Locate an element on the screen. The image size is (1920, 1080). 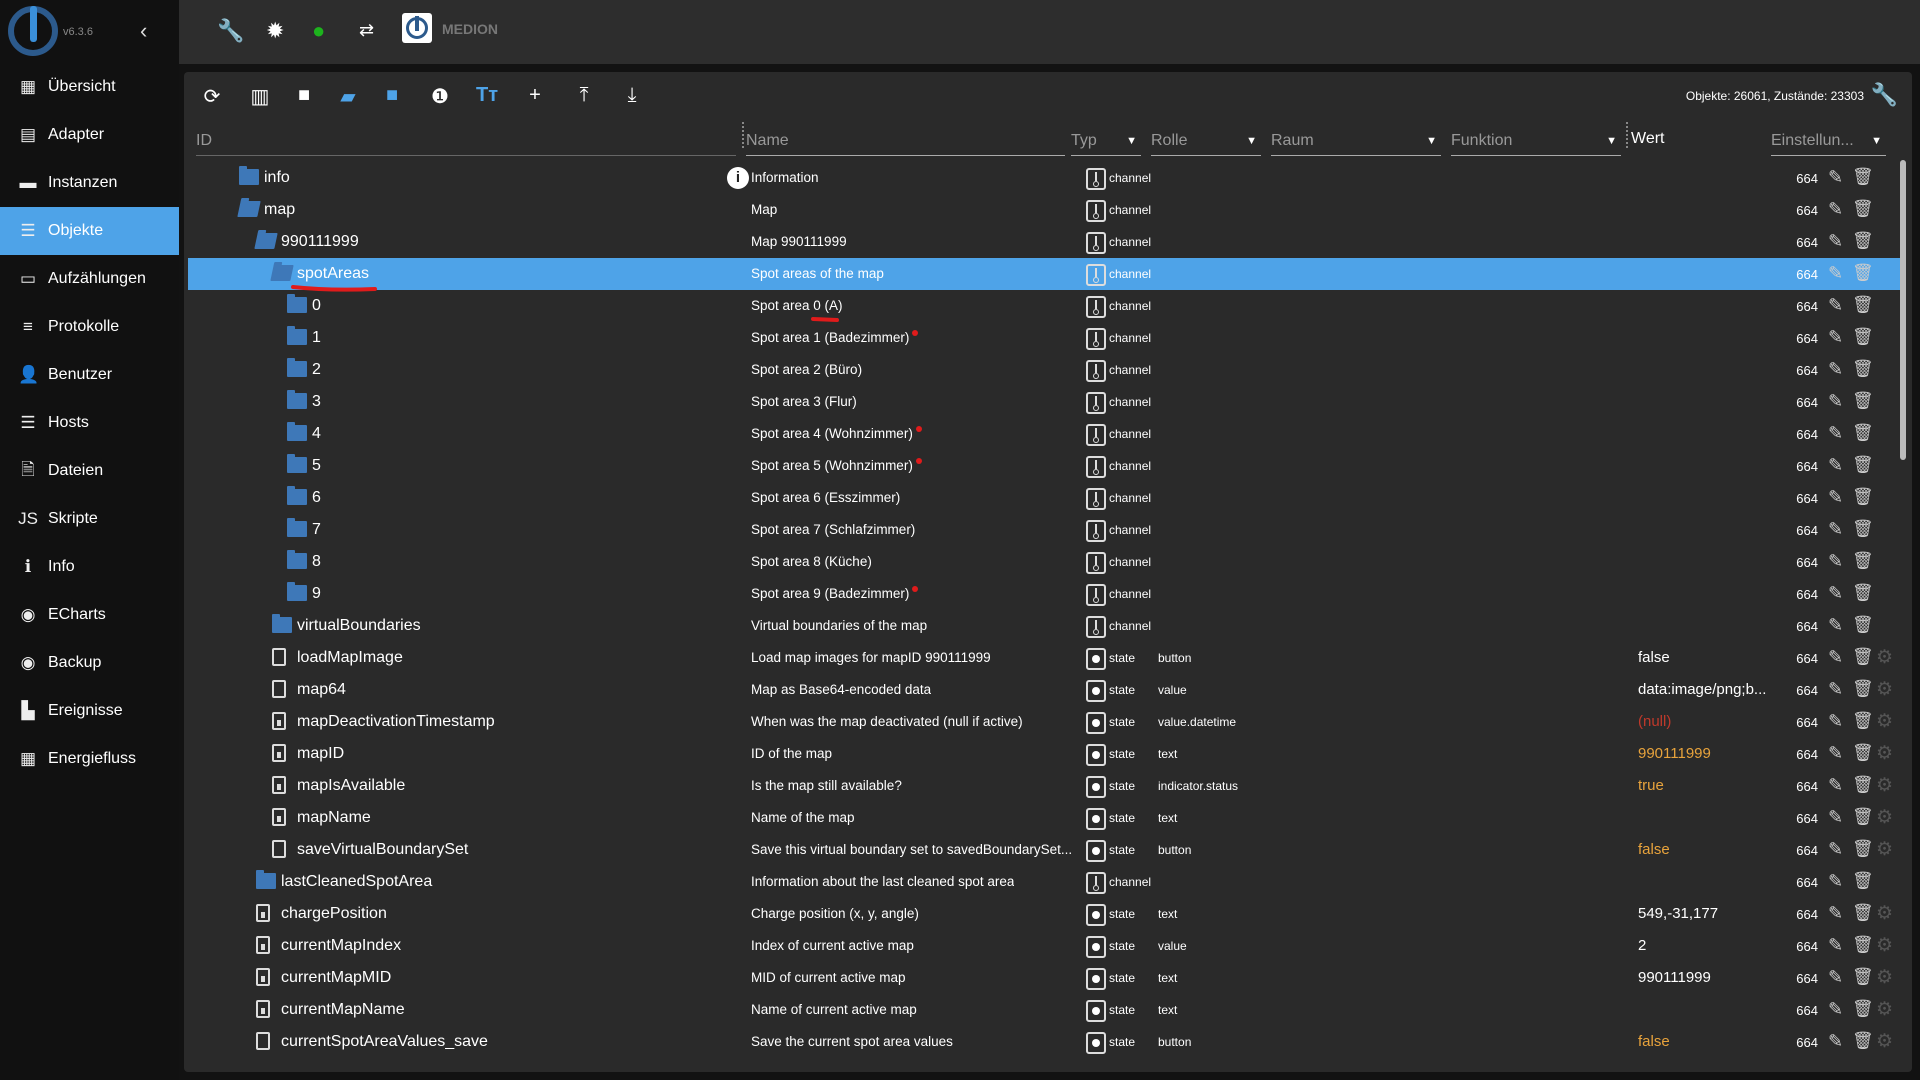
sync-off-icon: ⇄ is located at coordinates (366, 30).